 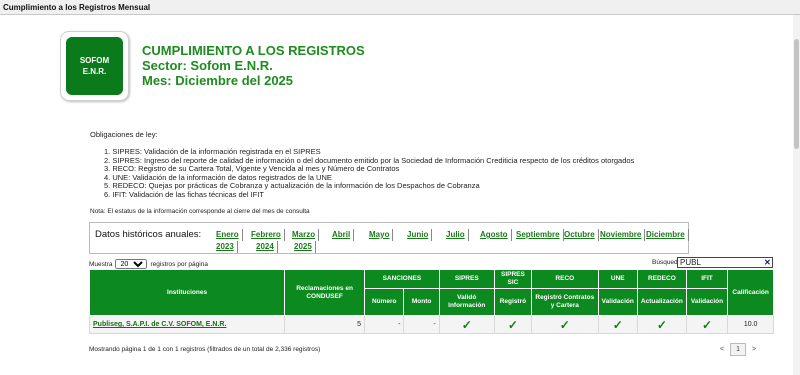 What do you see at coordinates (159, 324) in the screenshot?
I see `institution-link: Publiseg, S.A.P.I. de C.V. SOFOM, E.N.R.` at bounding box center [159, 324].